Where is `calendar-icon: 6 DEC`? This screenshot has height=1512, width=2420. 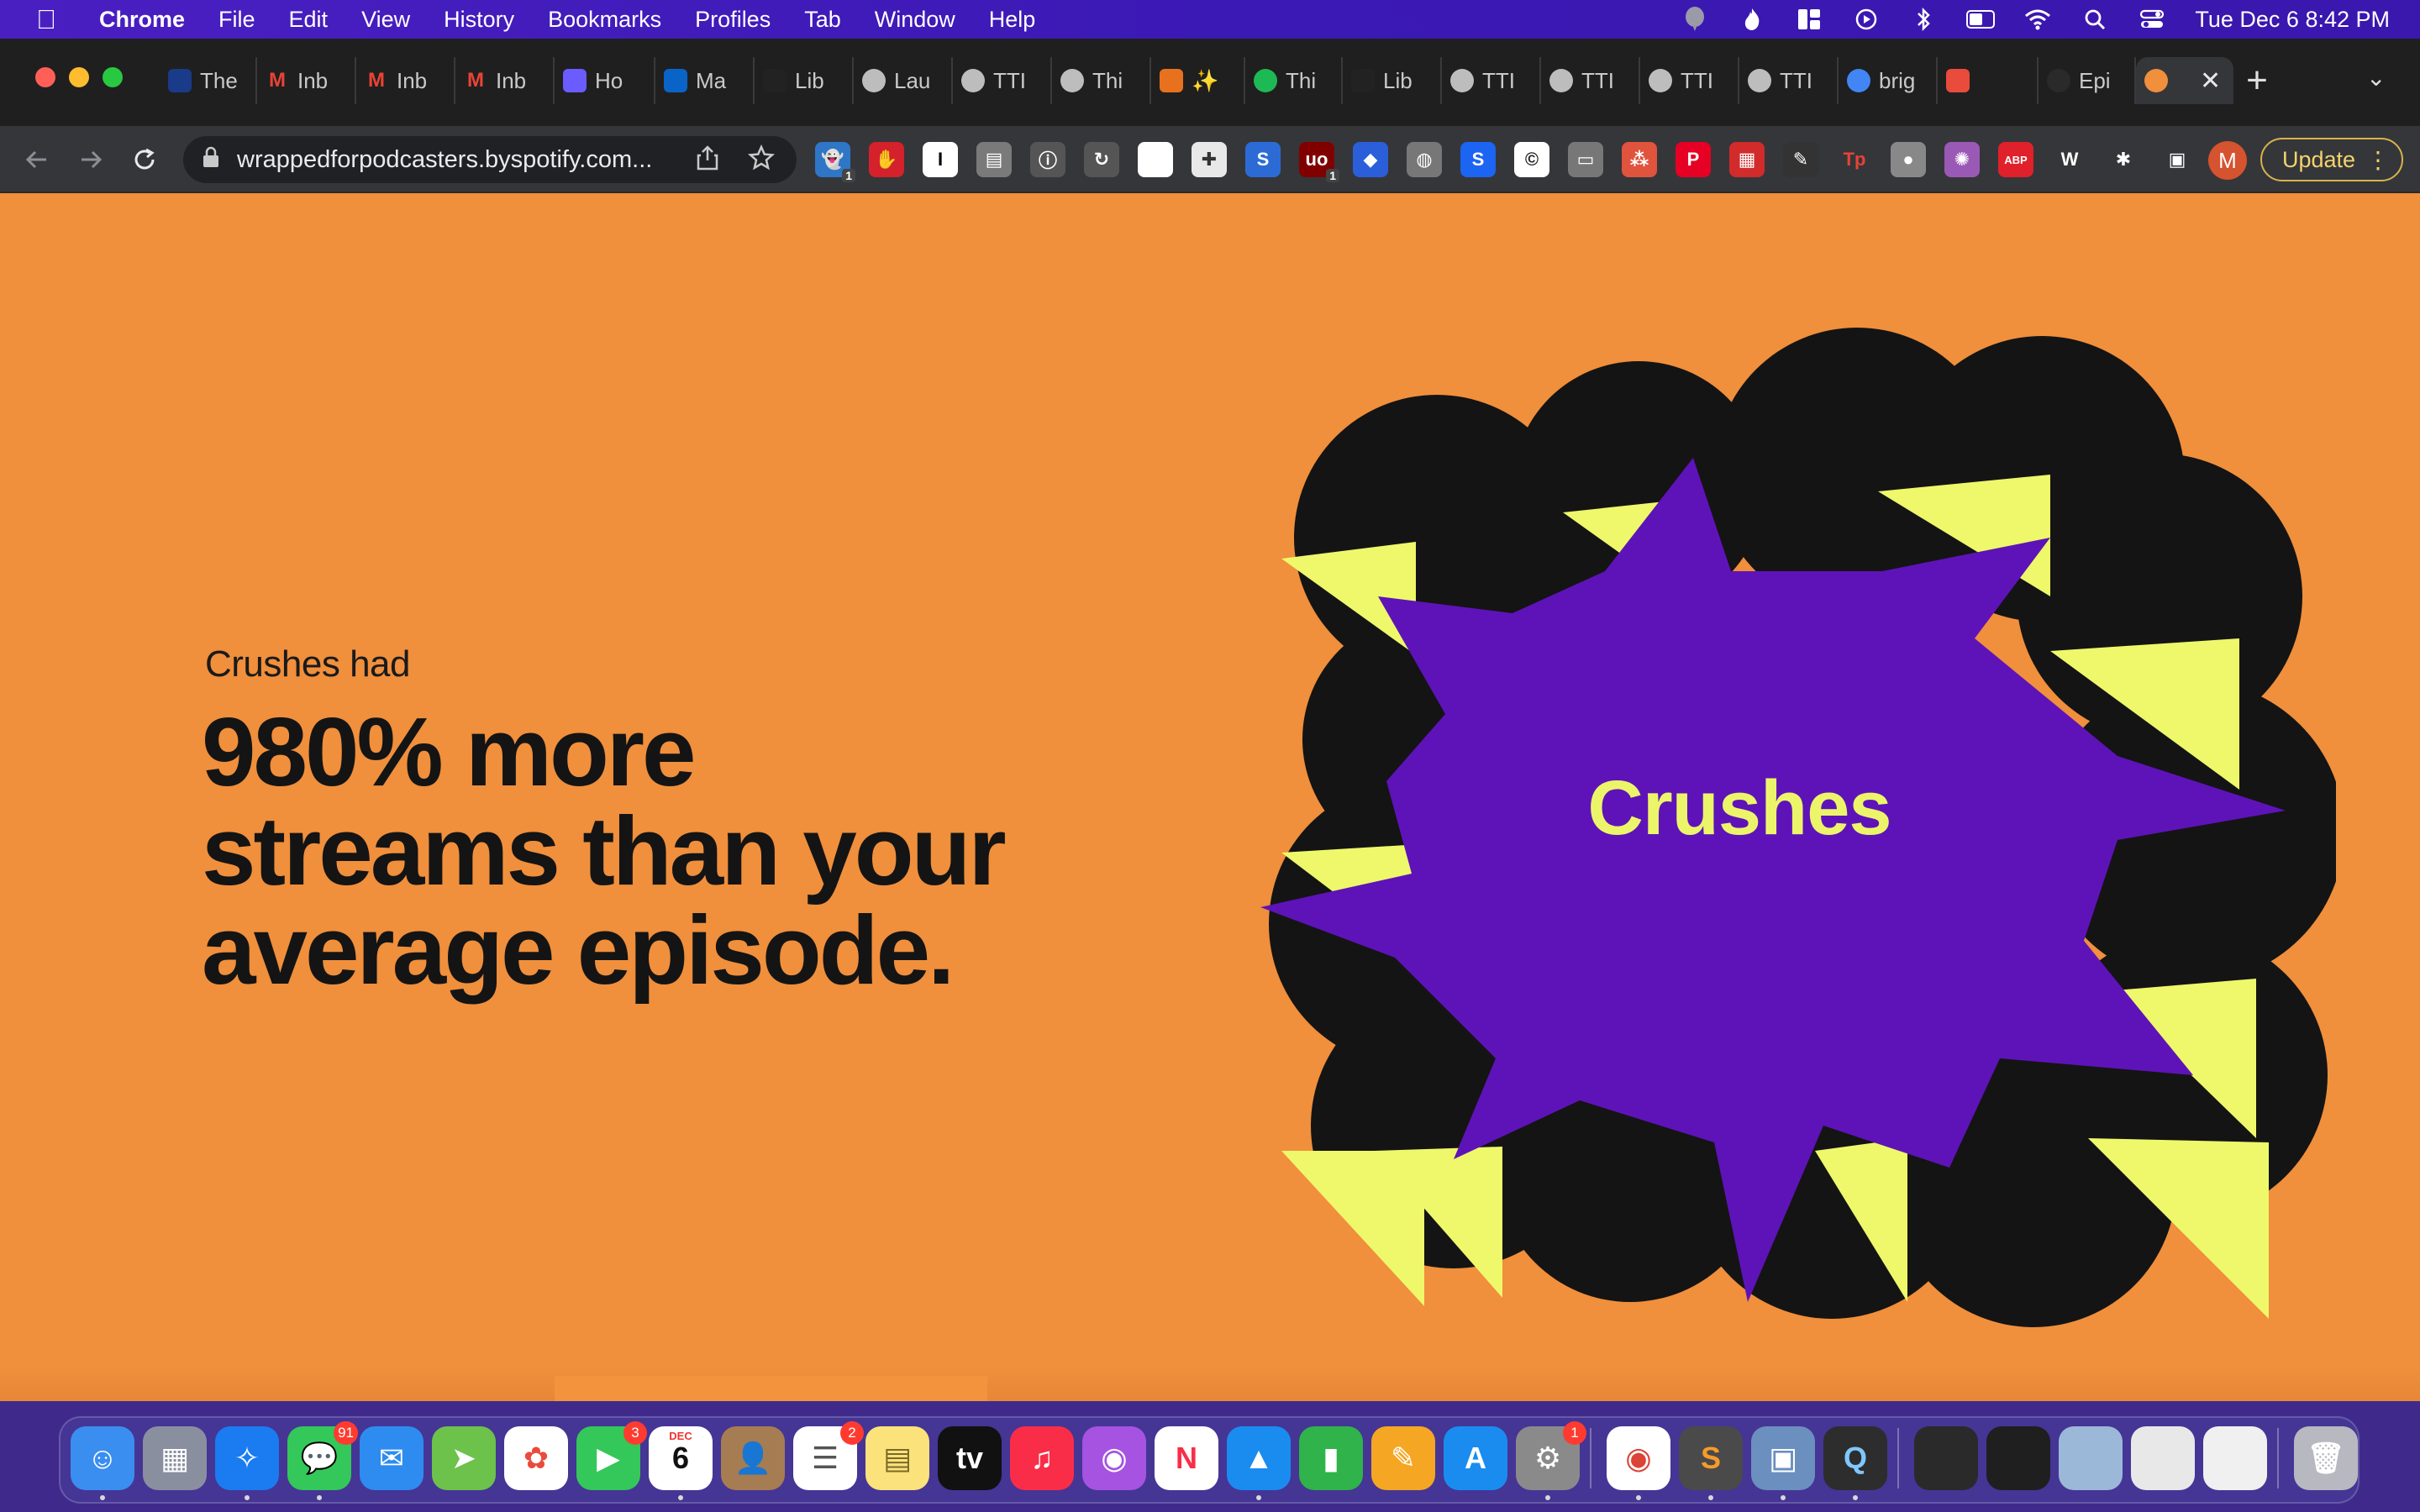
calendar-icon: 6 DEC is located at coordinates (681, 1458).